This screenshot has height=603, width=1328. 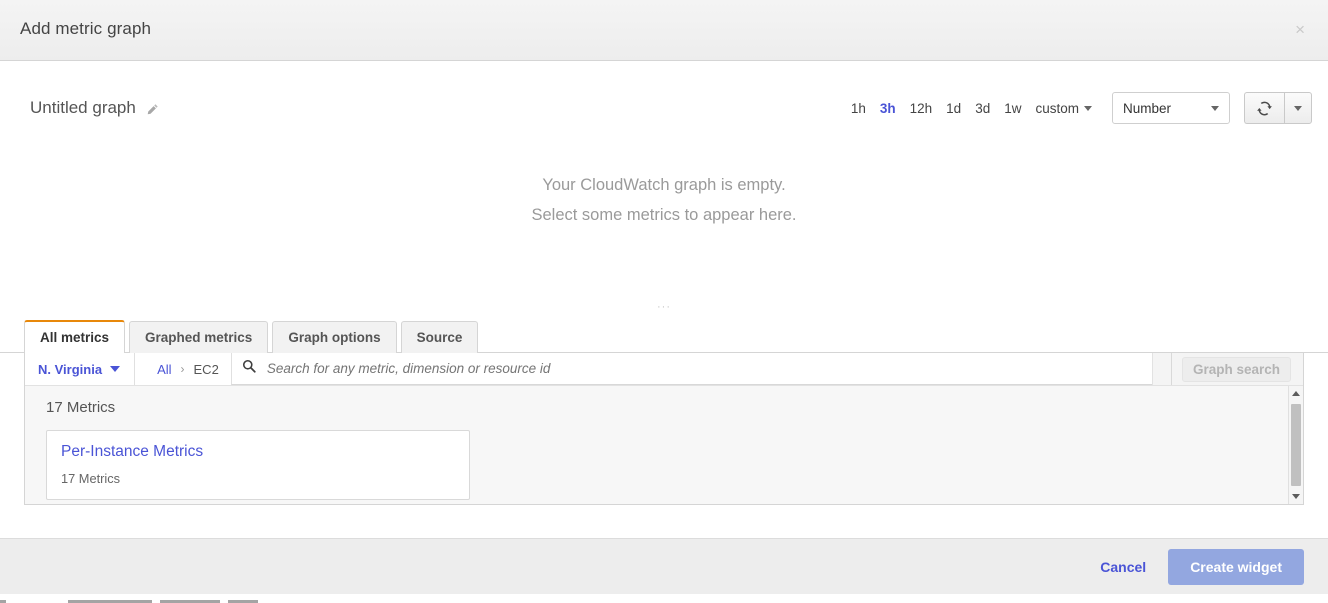 I want to click on graph-search-container: Graph search, so click(x=1236, y=369).